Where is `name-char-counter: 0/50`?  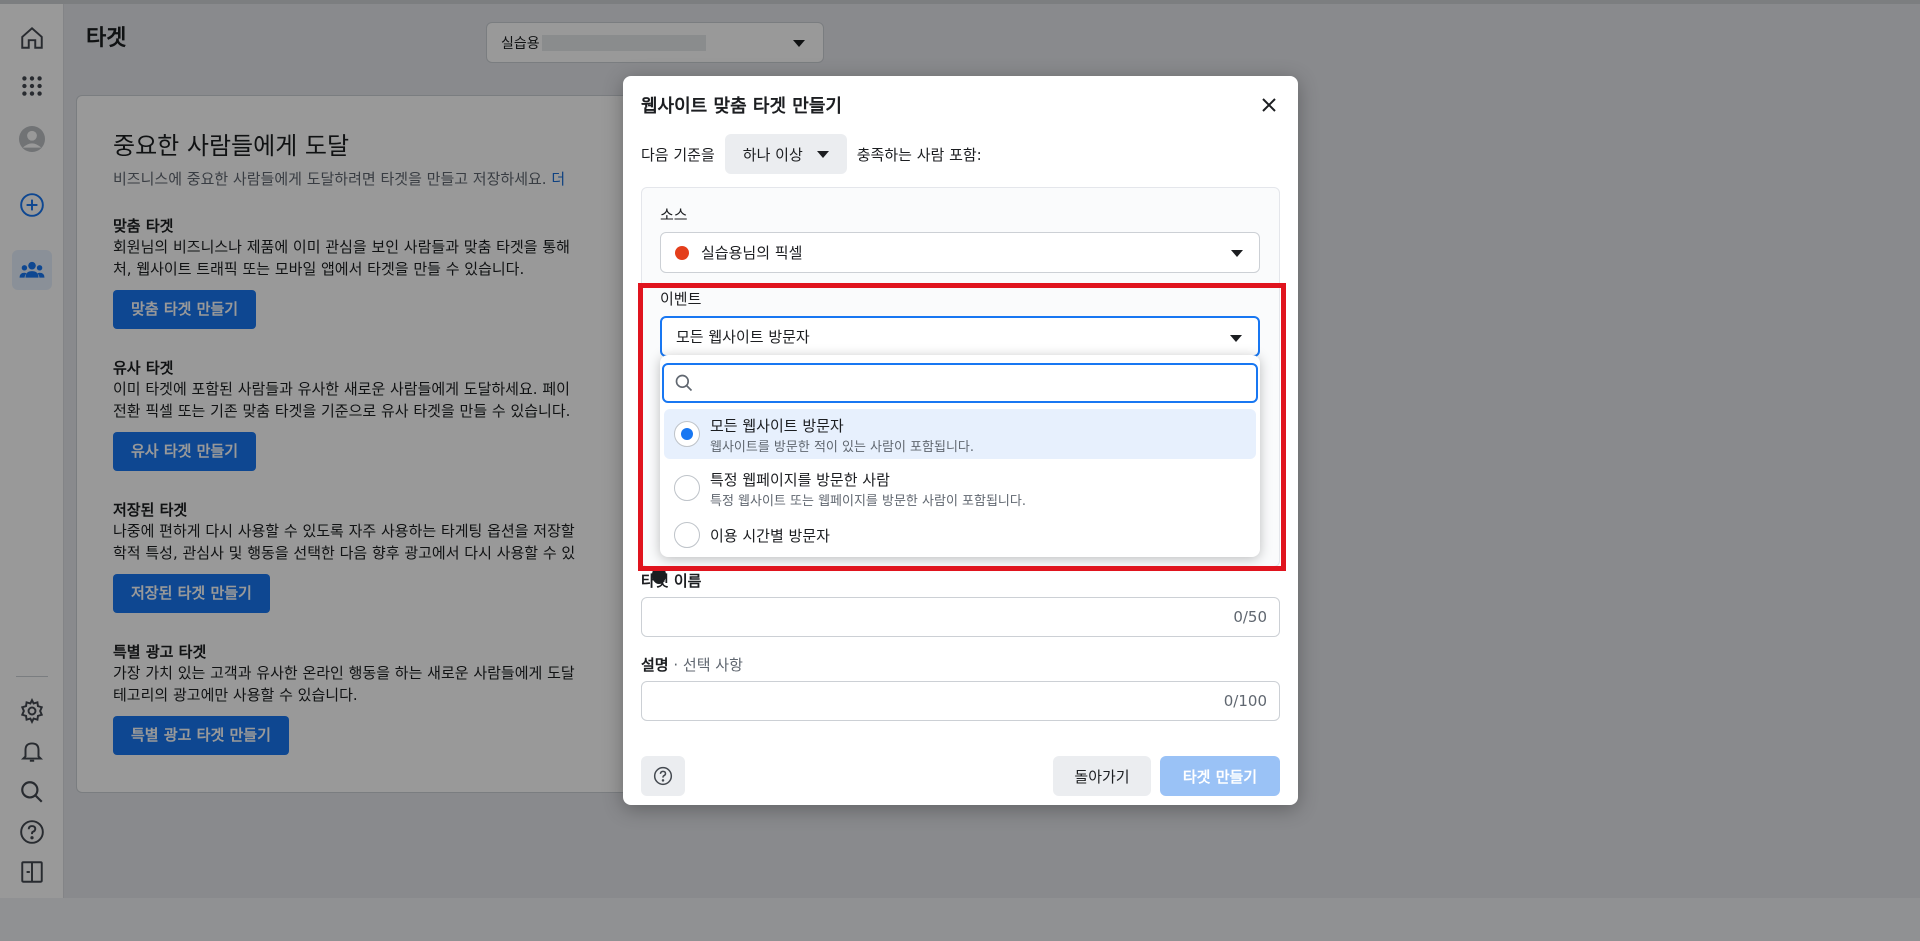
name-char-counter: 0/50 is located at coordinates (1250, 617).